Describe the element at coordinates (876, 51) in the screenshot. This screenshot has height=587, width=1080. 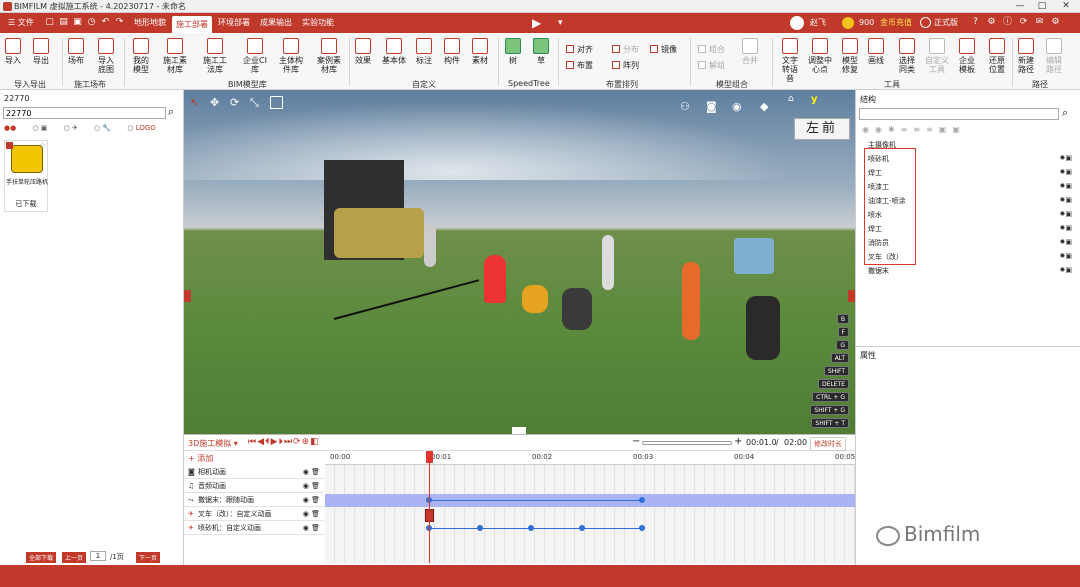
I see `draw-line-button: 画线` at that location.